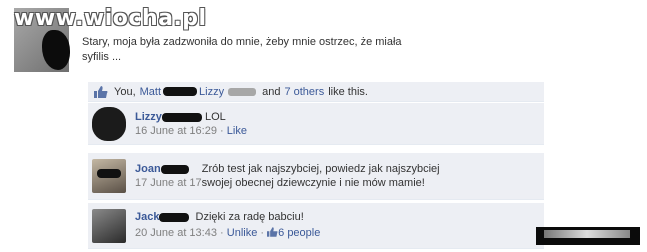 The width and height of the screenshot is (647, 252). I want to click on likes-matt-link: Matt, so click(150, 92).